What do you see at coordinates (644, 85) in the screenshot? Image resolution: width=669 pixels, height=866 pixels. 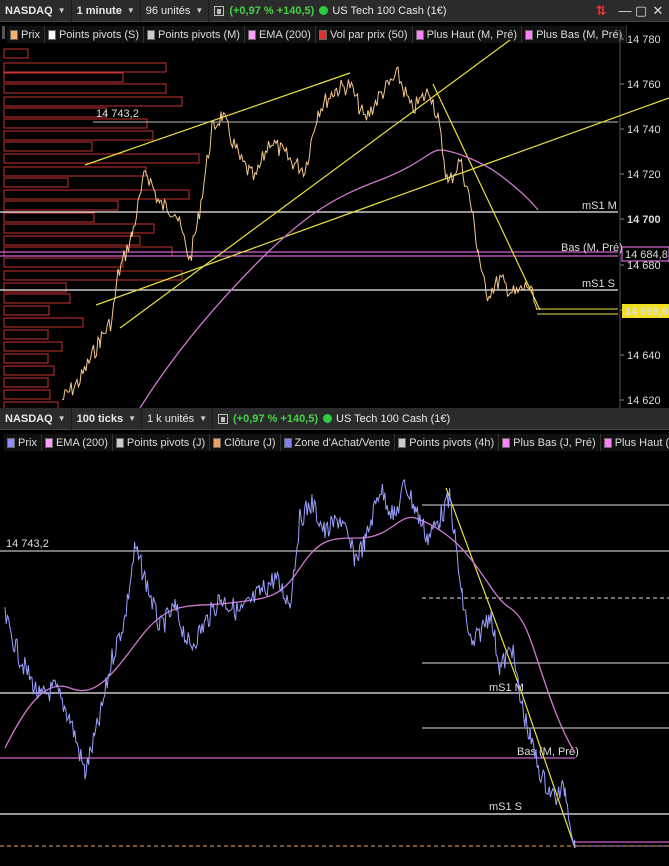 I see `axis-tick-label: 14 760` at bounding box center [644, 85].